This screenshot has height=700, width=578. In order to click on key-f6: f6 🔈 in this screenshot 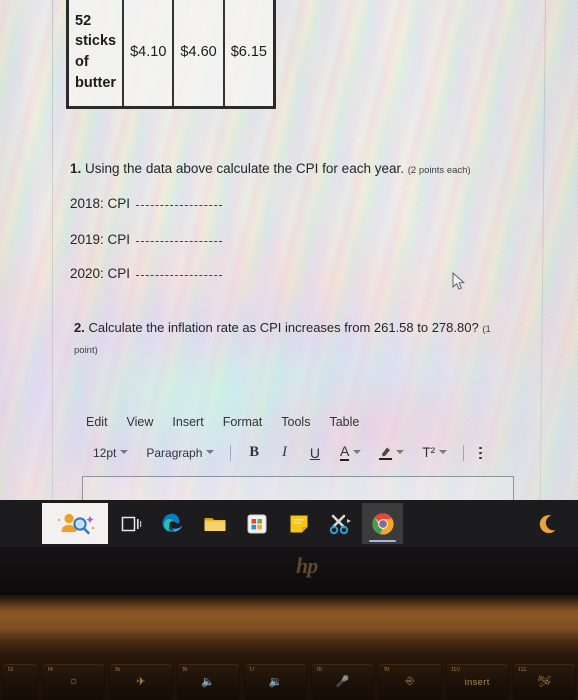, I will do `click(208, 682)`.